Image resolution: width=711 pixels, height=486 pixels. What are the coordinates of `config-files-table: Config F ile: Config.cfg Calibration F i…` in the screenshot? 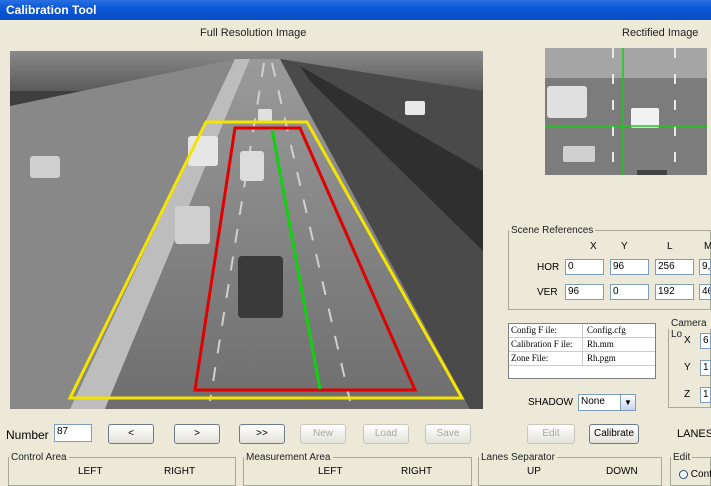 It's located at (582, 351).